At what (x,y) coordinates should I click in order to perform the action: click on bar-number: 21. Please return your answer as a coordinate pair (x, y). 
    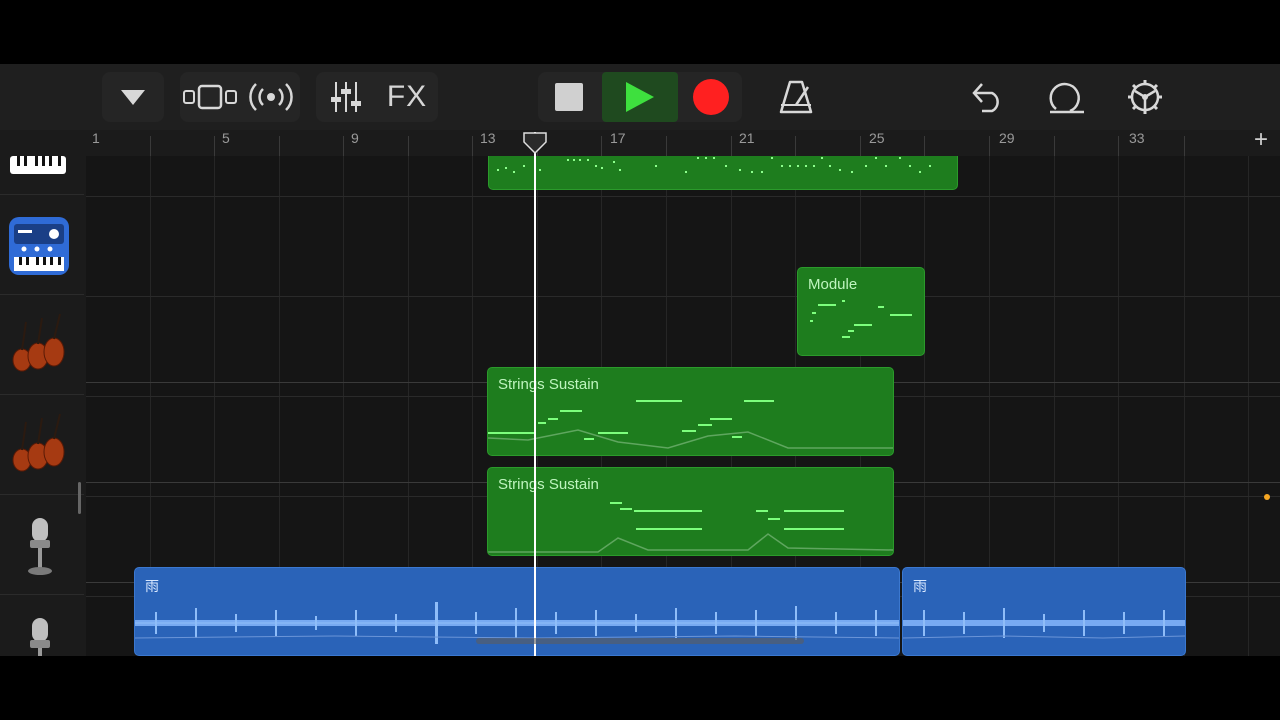
    Looking at the image, I should click on (747, 138).